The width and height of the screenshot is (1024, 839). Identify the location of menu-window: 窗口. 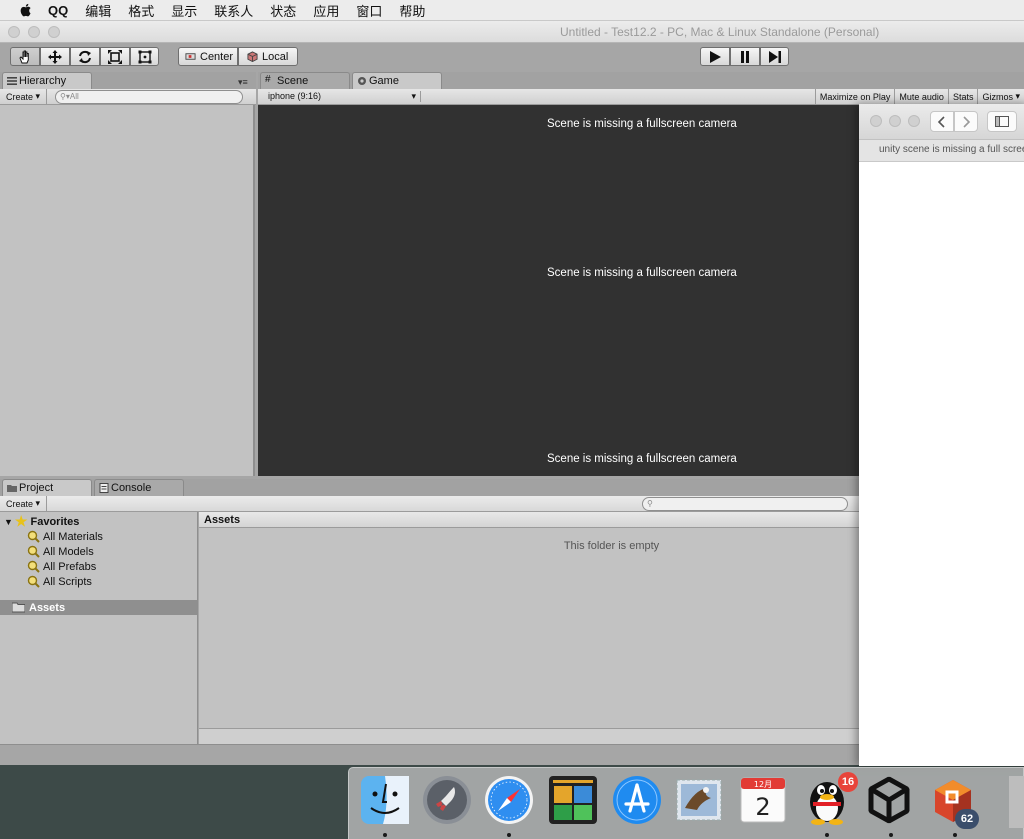
(369, 10).